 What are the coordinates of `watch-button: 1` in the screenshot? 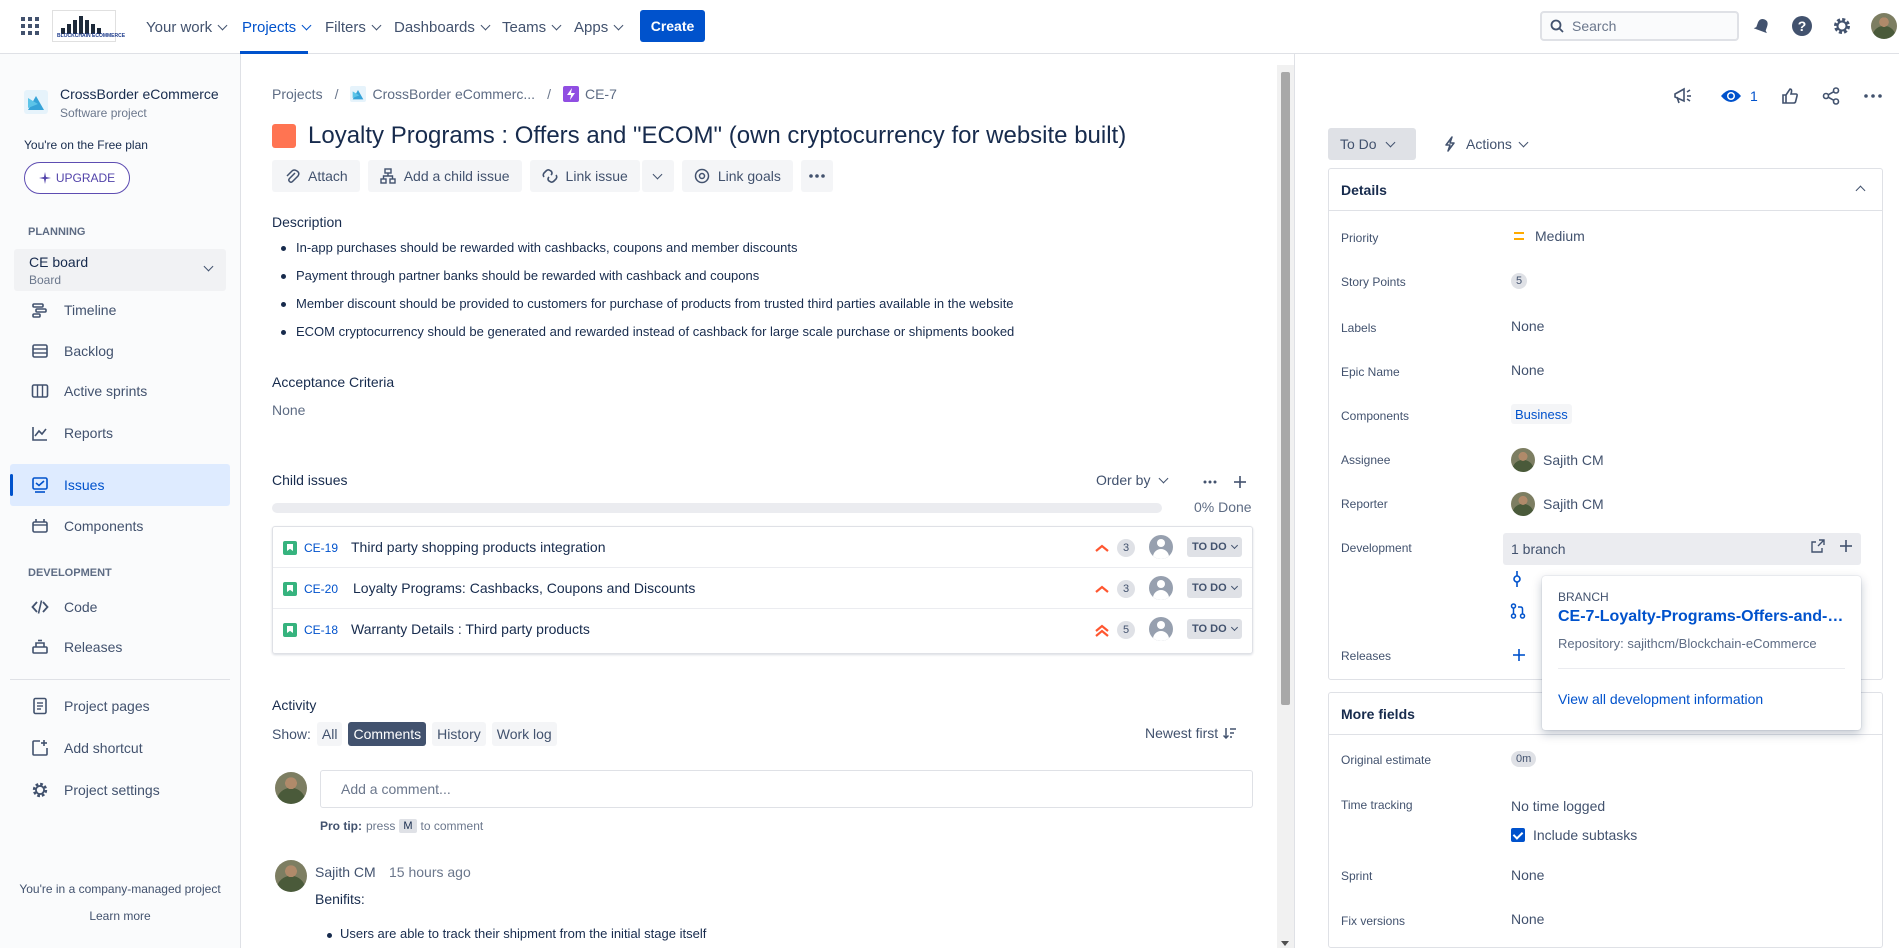 It's located at (1739, 96).